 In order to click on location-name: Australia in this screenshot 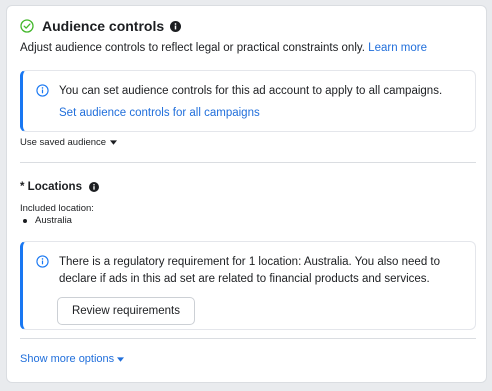, I will do `click(53, 220)`.